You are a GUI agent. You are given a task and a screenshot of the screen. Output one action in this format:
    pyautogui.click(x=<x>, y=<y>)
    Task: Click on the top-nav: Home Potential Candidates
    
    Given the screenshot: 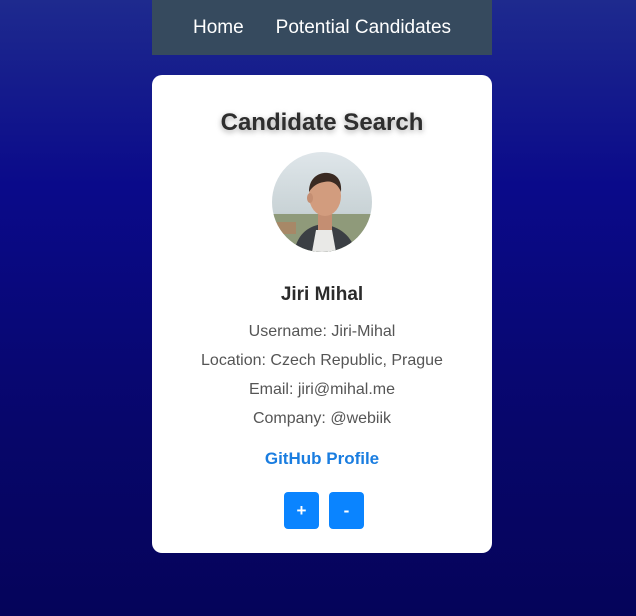 What is the action you would take?
    pyautogui.click(x=322, y=27)
    